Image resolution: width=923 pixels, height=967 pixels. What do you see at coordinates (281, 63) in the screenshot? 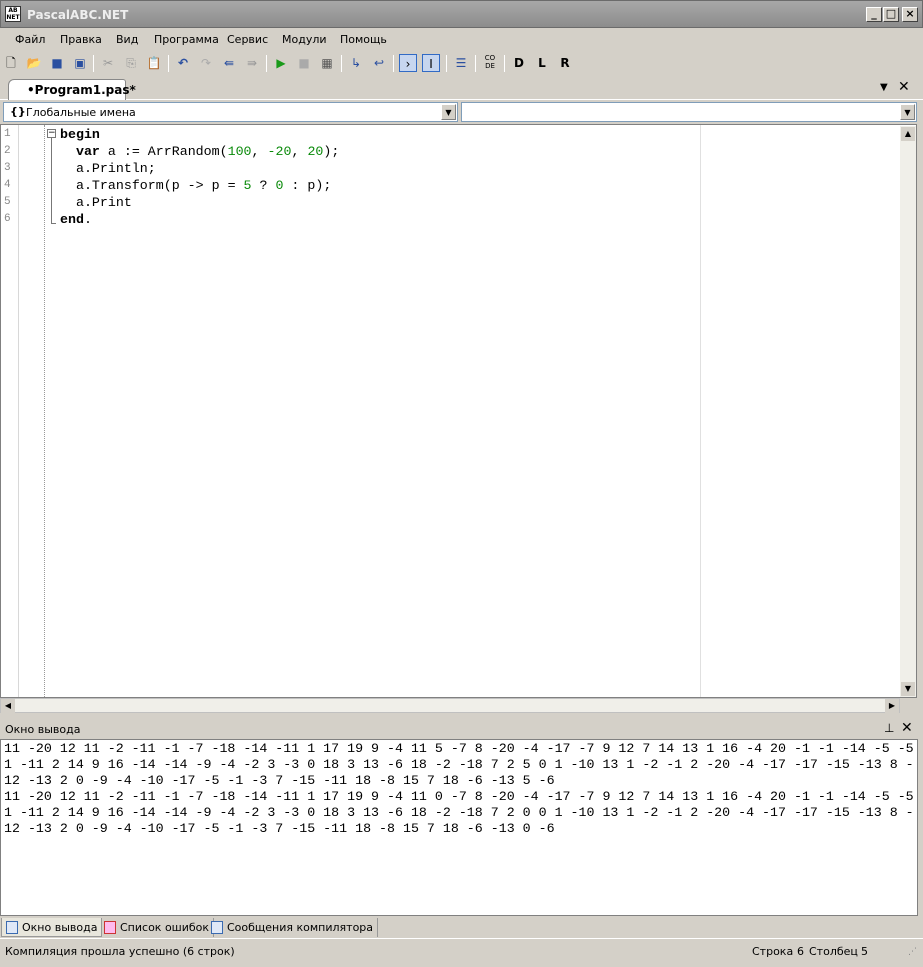
I see `run-icon: ▶` at bounding box center [281, 63].